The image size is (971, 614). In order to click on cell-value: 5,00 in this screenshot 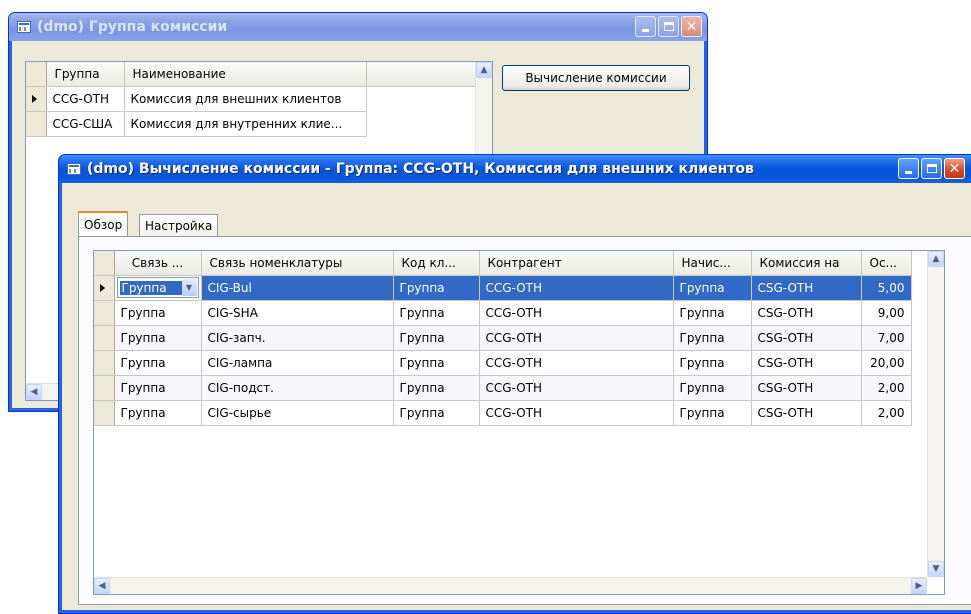, I will do `click(886, 288)`.